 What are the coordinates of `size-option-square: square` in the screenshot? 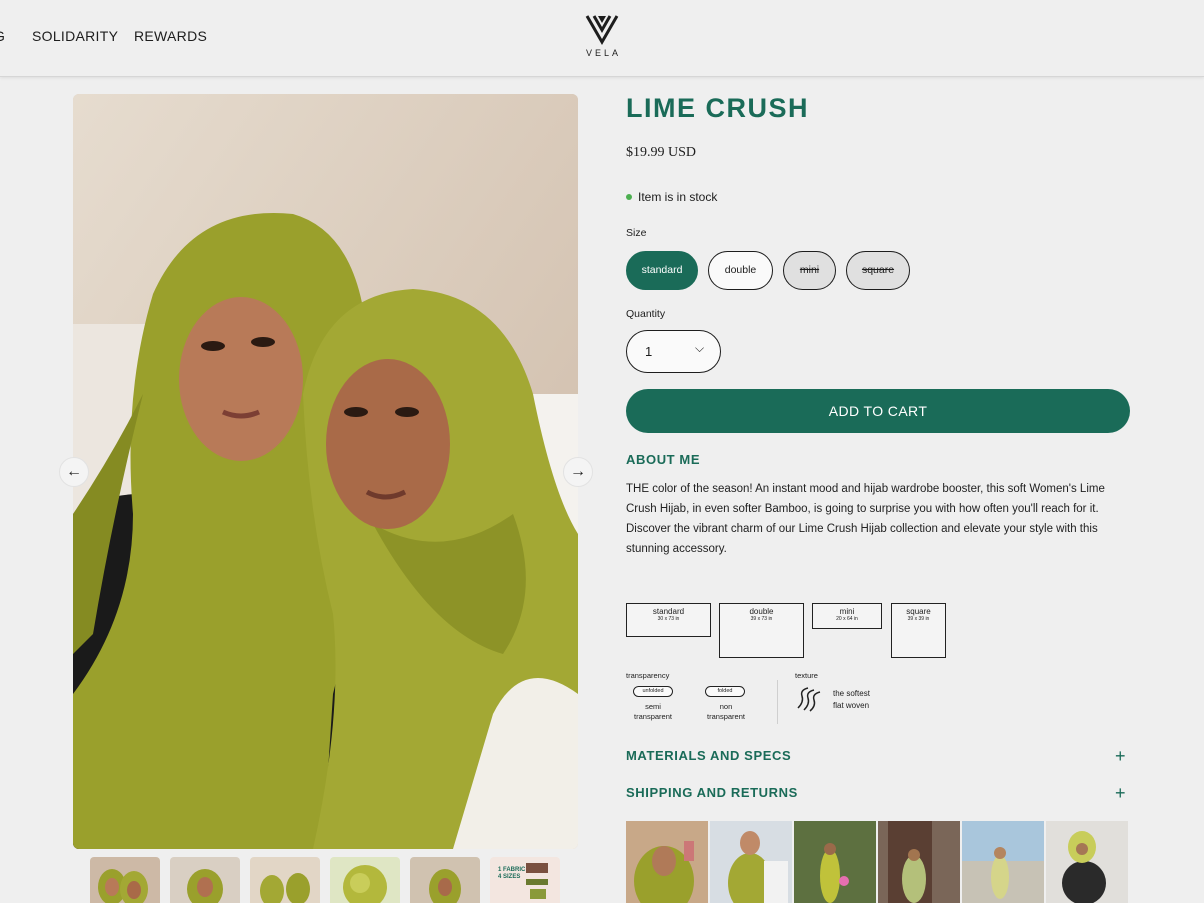 It's located at (878, 270).